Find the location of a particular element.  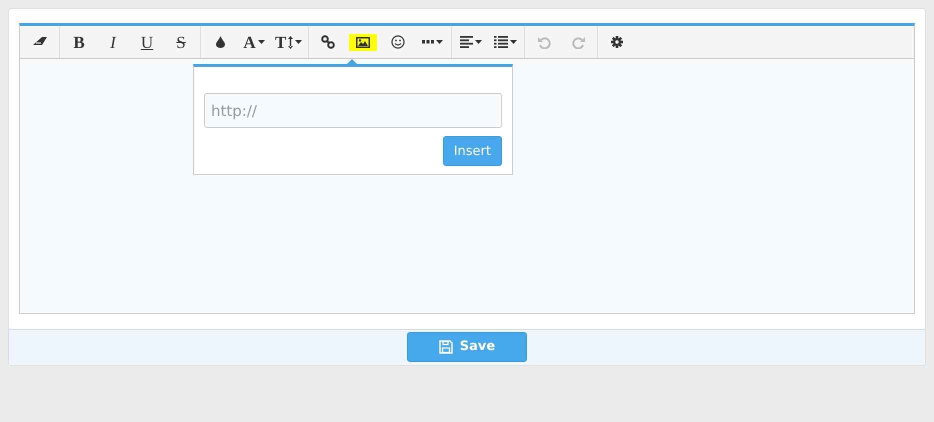

underline-button: U is located at coordinates (147, 42).